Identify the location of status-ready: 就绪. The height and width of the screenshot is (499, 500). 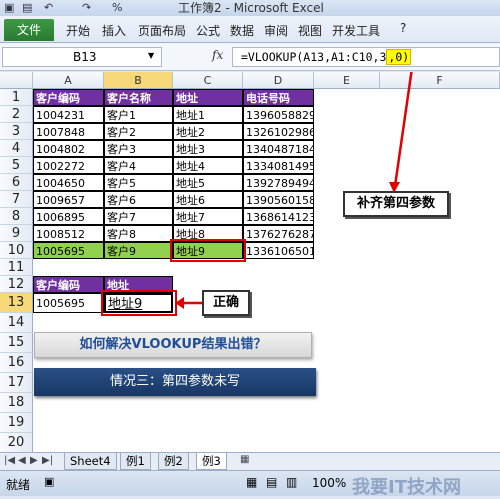
(18, 485).